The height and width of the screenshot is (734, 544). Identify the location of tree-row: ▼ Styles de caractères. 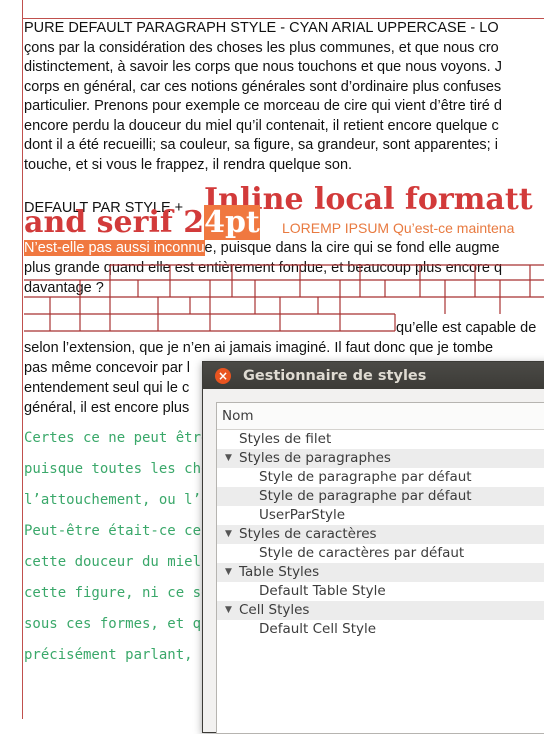
(380, 534).